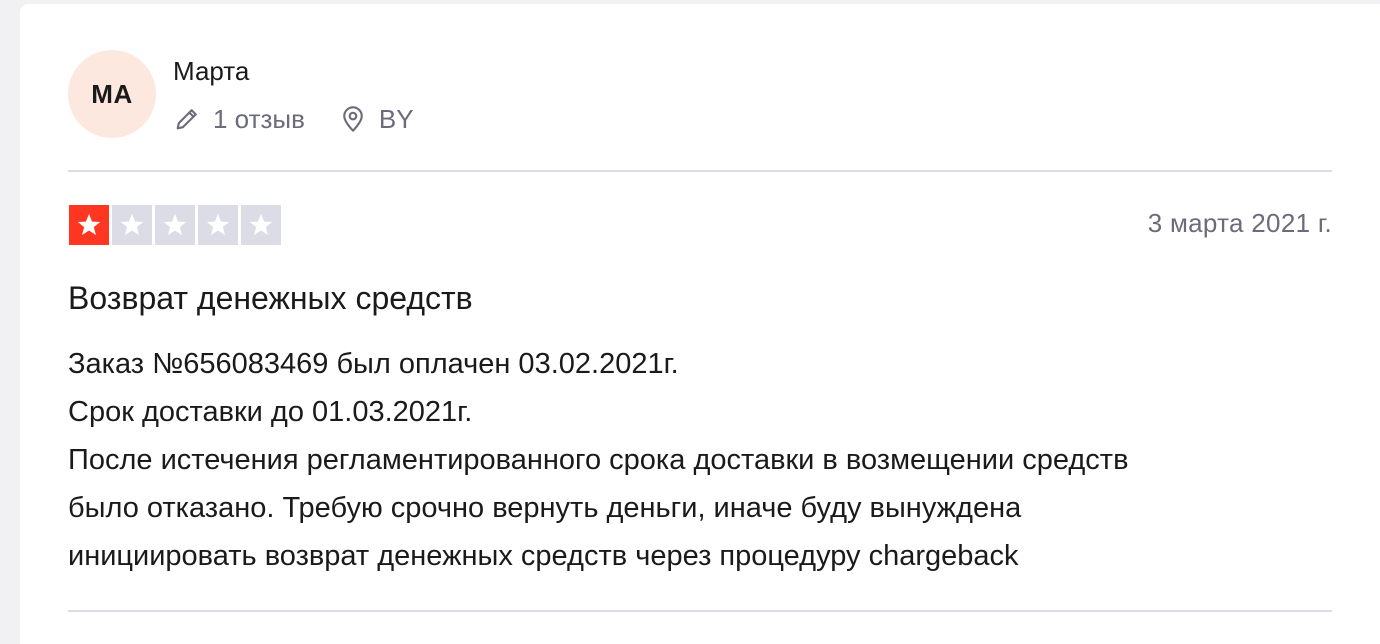  Describe the element at coordinates (353, 119) in the screenshot. I see `location-pin-icon` at that location.